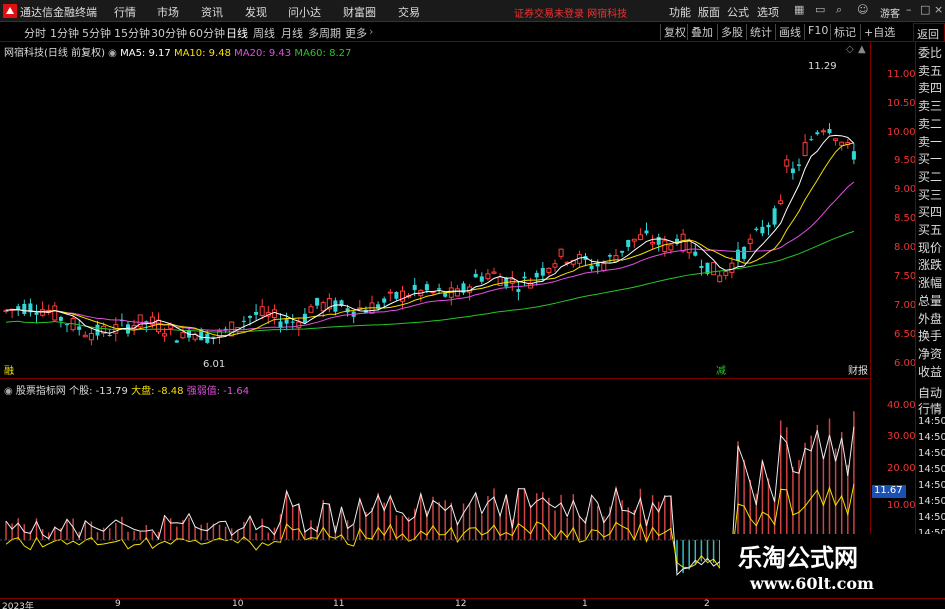  Describe the element at coordinates (930, 106) in the screenshot. I see `side-label: 卖三` at that location.